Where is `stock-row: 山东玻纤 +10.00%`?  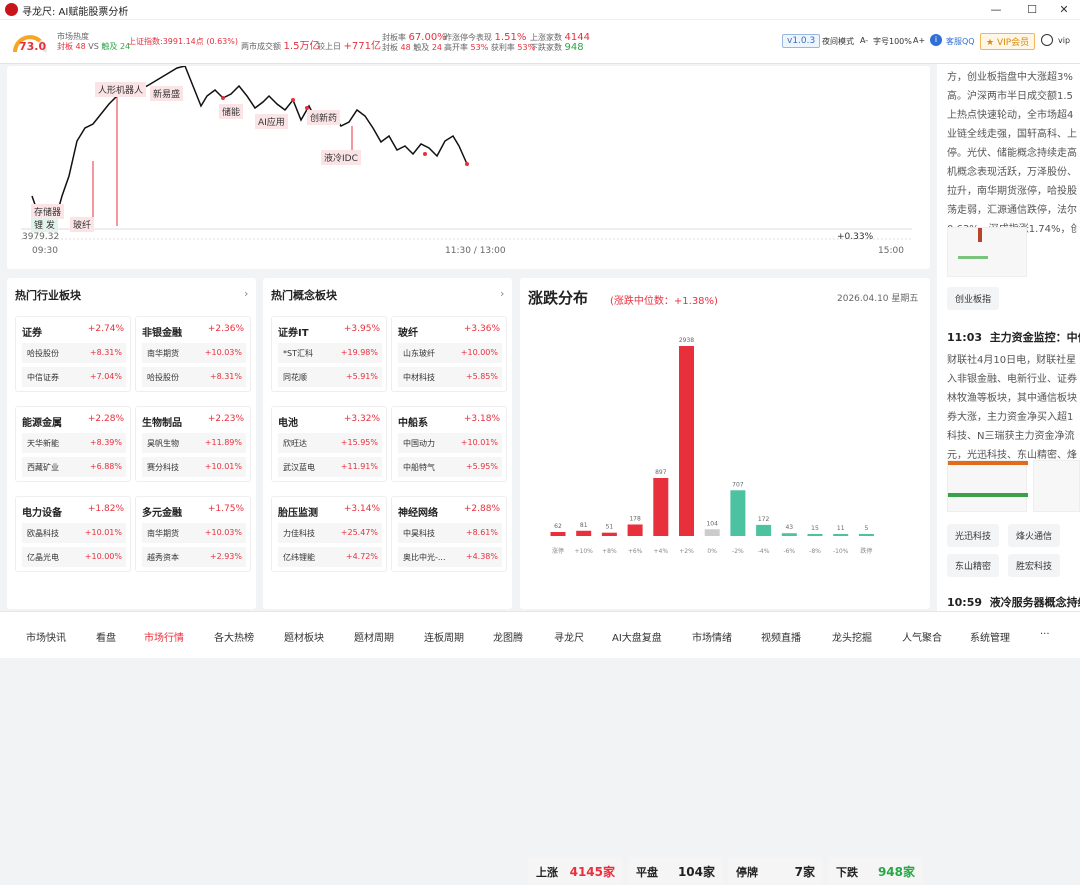
stock-row: 山东玻纤 +10.00% is located at coordinates (450, 353).